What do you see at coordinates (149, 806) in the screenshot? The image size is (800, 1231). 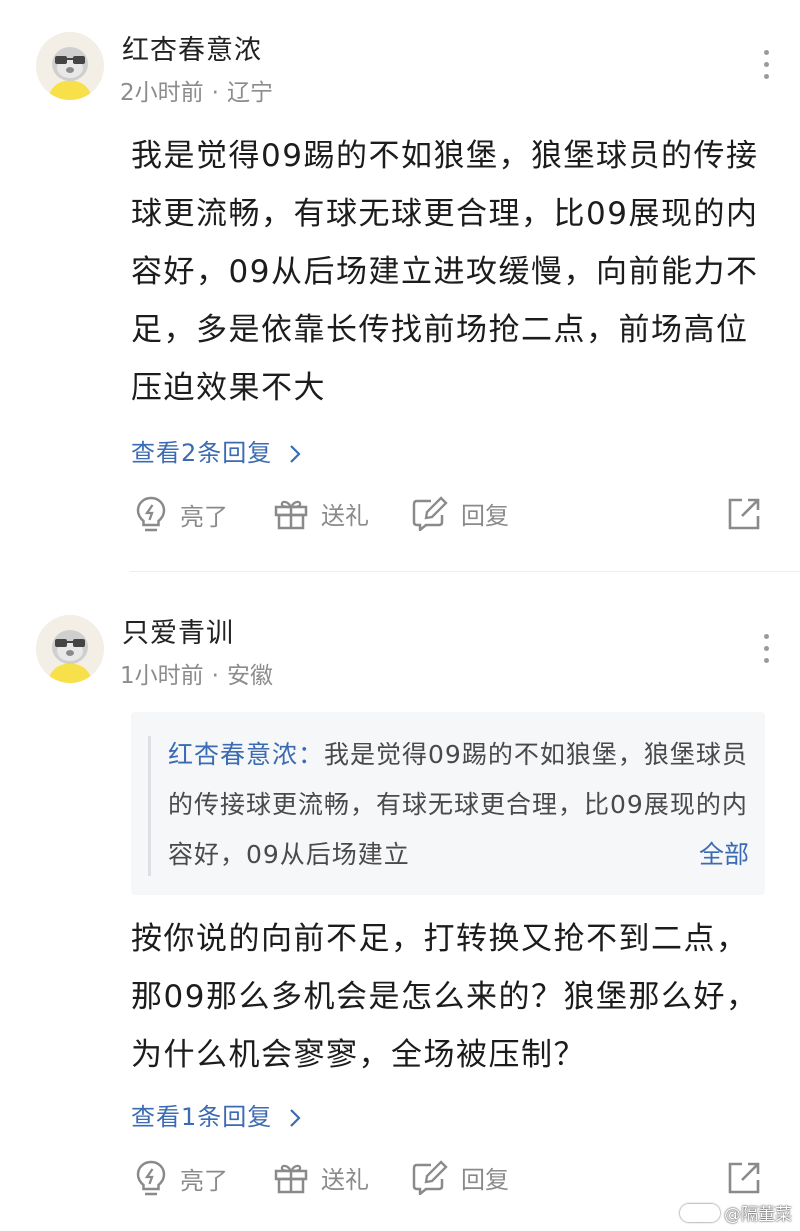 I see `quote-bar` at bounding box center [149, 806].